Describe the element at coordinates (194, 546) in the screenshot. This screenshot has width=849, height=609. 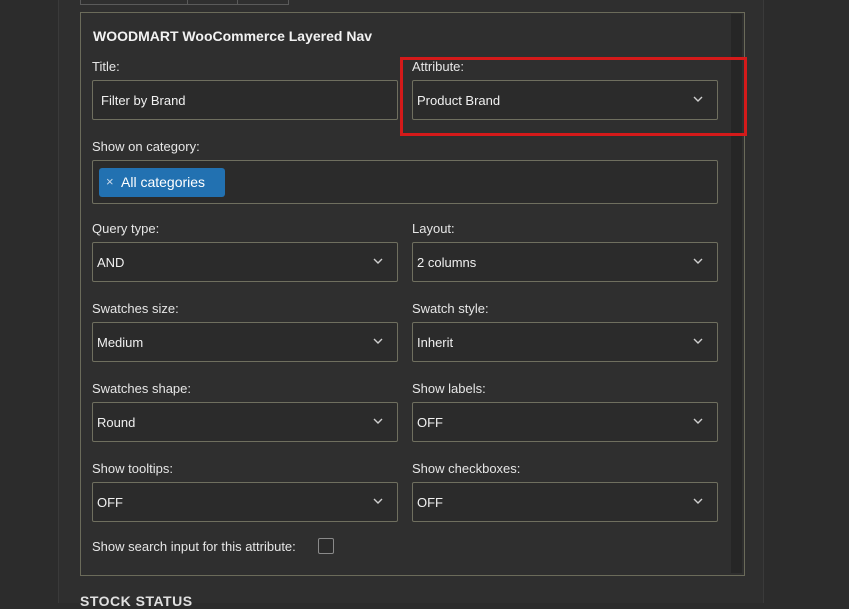
I see `search-input-label: Show search input for this attribute:` at that location.